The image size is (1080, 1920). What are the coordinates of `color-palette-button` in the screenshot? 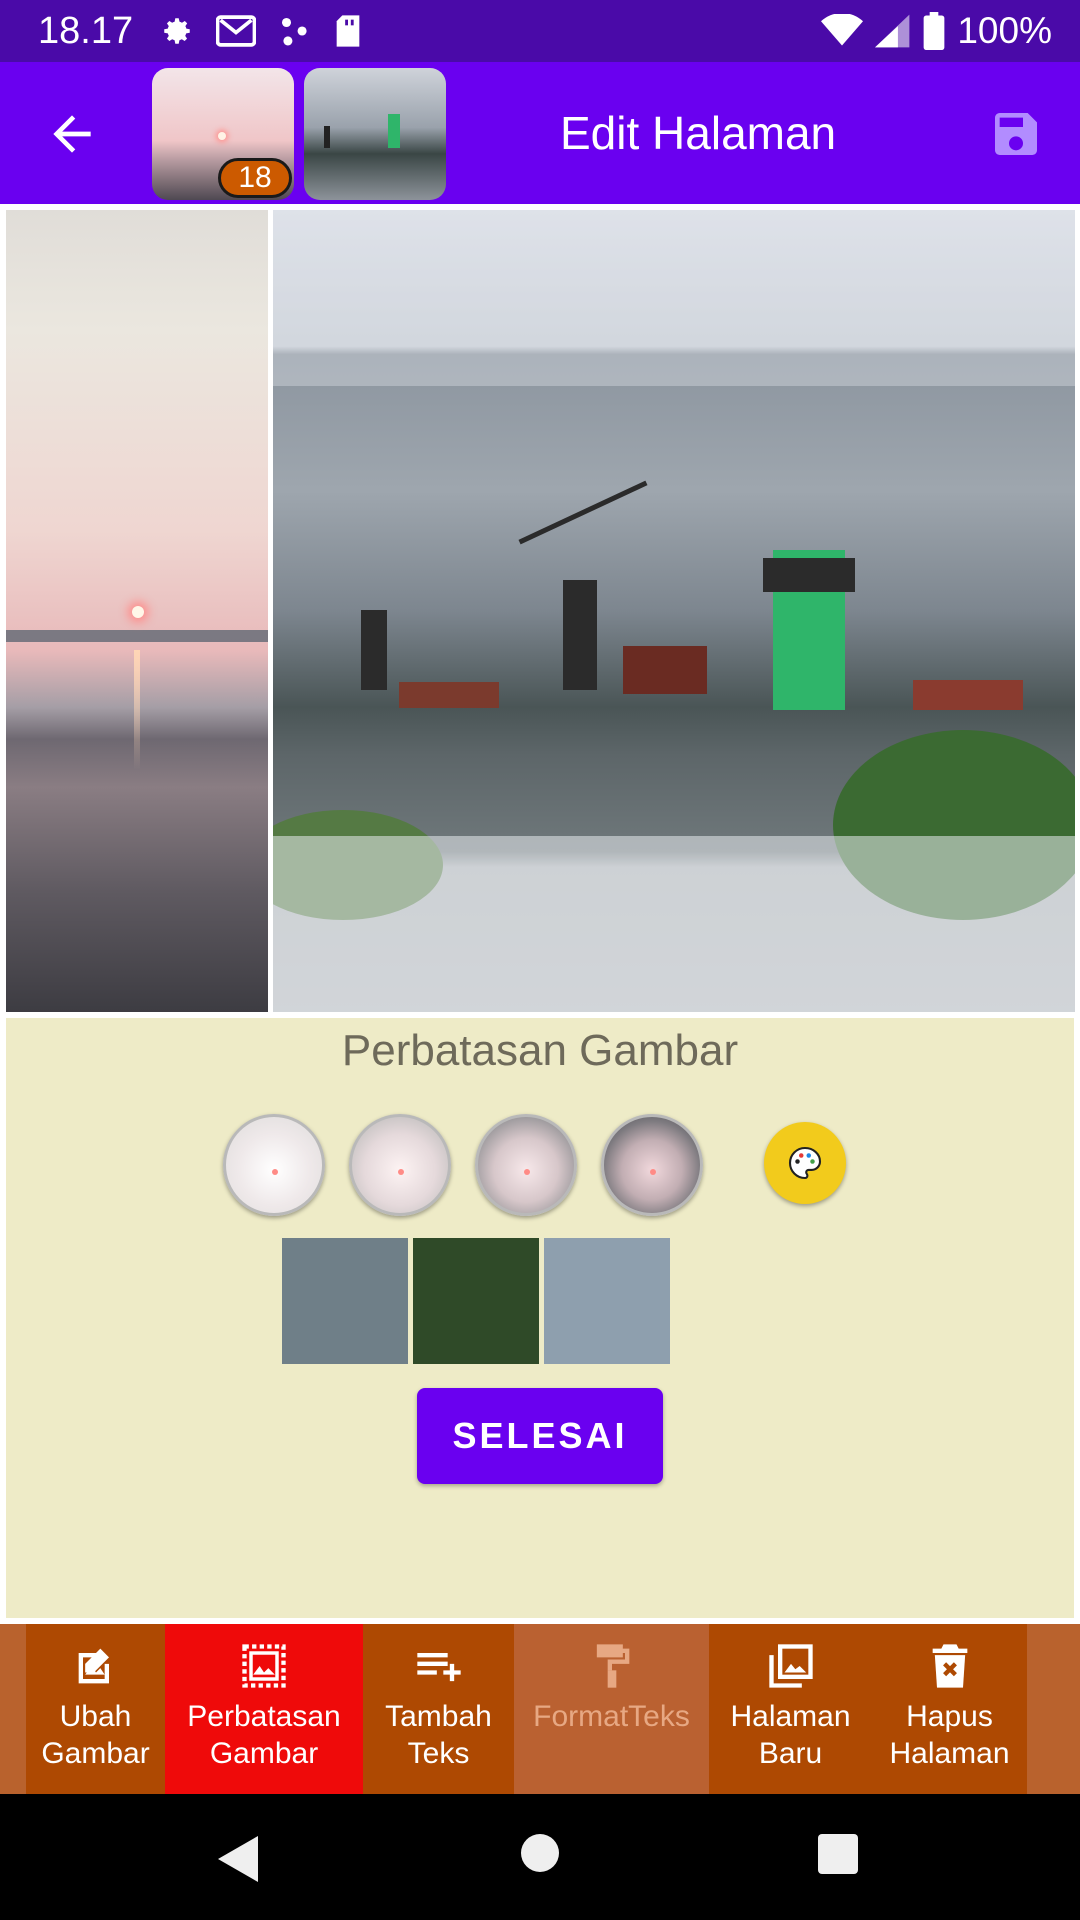 It's located at (805, 1163).